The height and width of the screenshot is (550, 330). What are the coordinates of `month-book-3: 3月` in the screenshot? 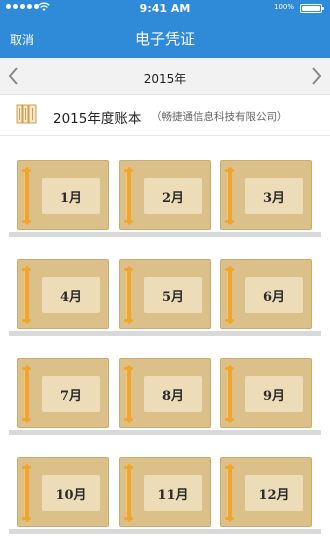 It's located at (266, 195).